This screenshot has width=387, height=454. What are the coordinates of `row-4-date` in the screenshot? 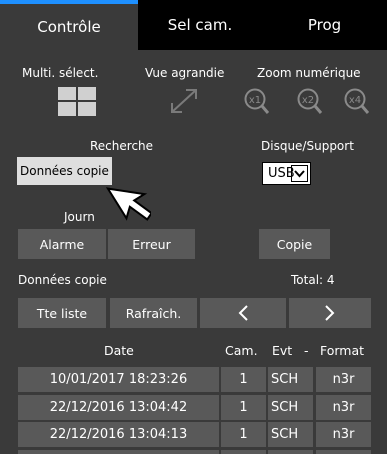 It's located at (118, 452).